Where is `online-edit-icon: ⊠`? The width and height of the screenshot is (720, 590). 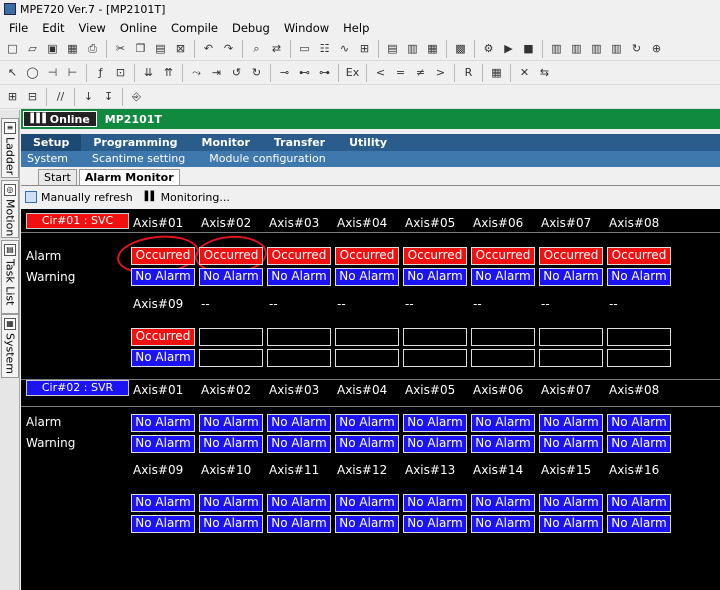
online-edit-icon: ⊠ is located at coordinates (180, 48).